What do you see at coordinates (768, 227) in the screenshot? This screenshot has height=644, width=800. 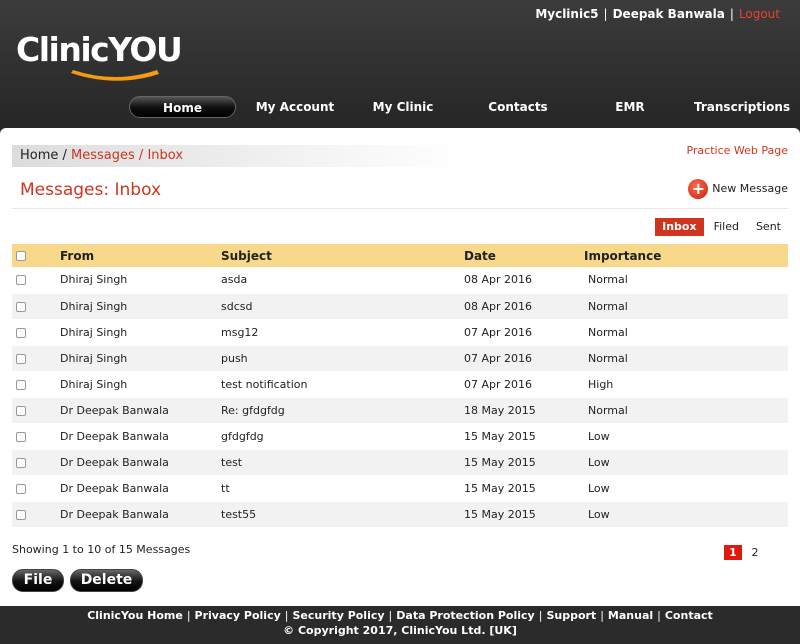 I see `tab-sent: Sent` at bounding box center [768, 227].